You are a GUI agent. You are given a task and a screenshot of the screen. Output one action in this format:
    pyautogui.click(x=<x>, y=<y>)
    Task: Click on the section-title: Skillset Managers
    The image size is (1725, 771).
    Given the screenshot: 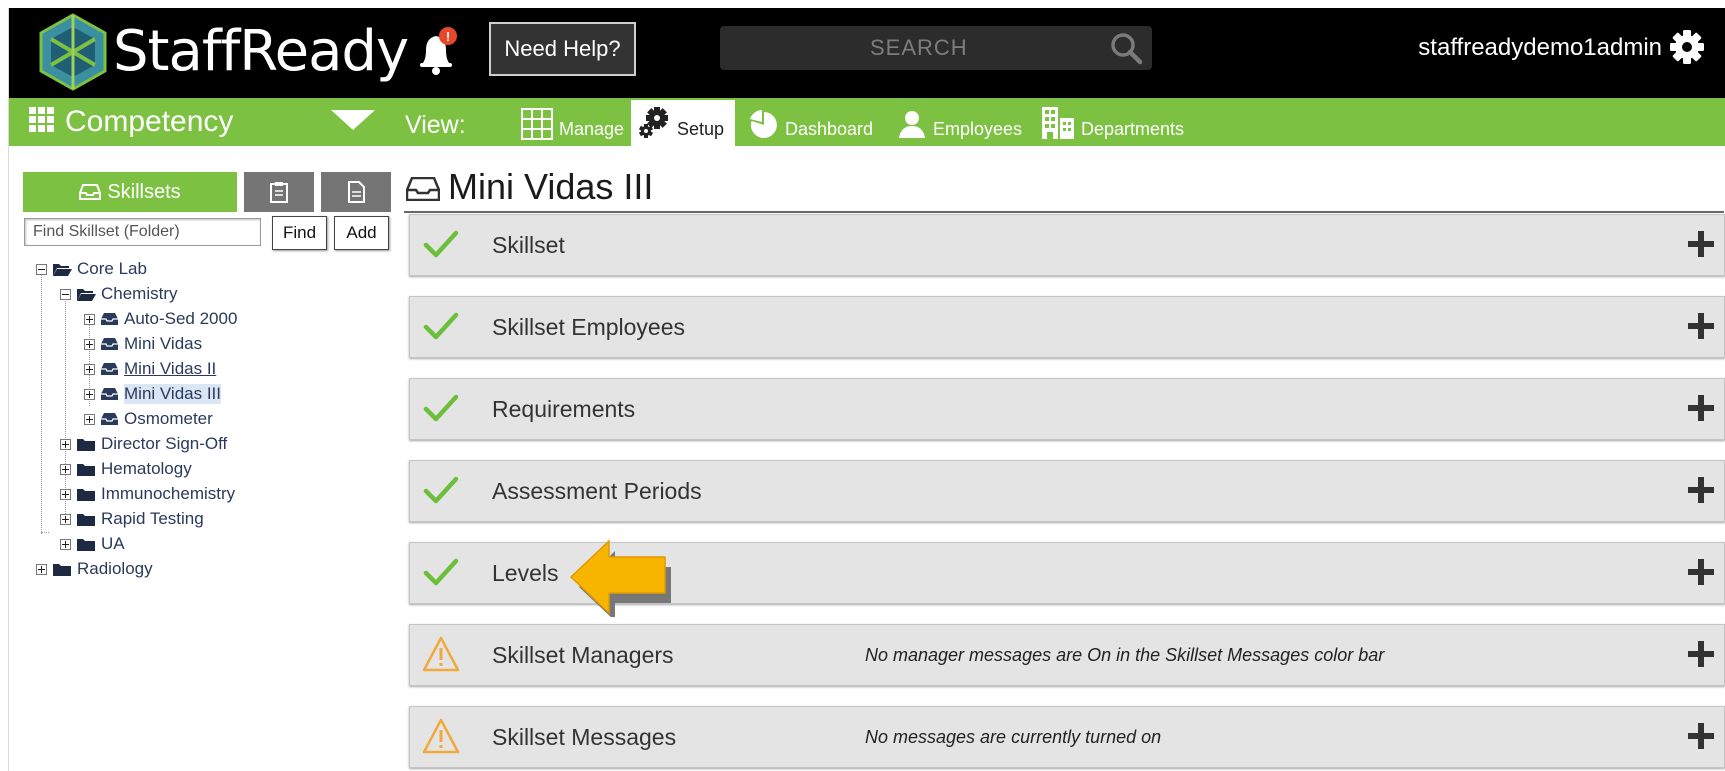 What is the action you would take?
    pyautogui.click(x=583, y=655)
    